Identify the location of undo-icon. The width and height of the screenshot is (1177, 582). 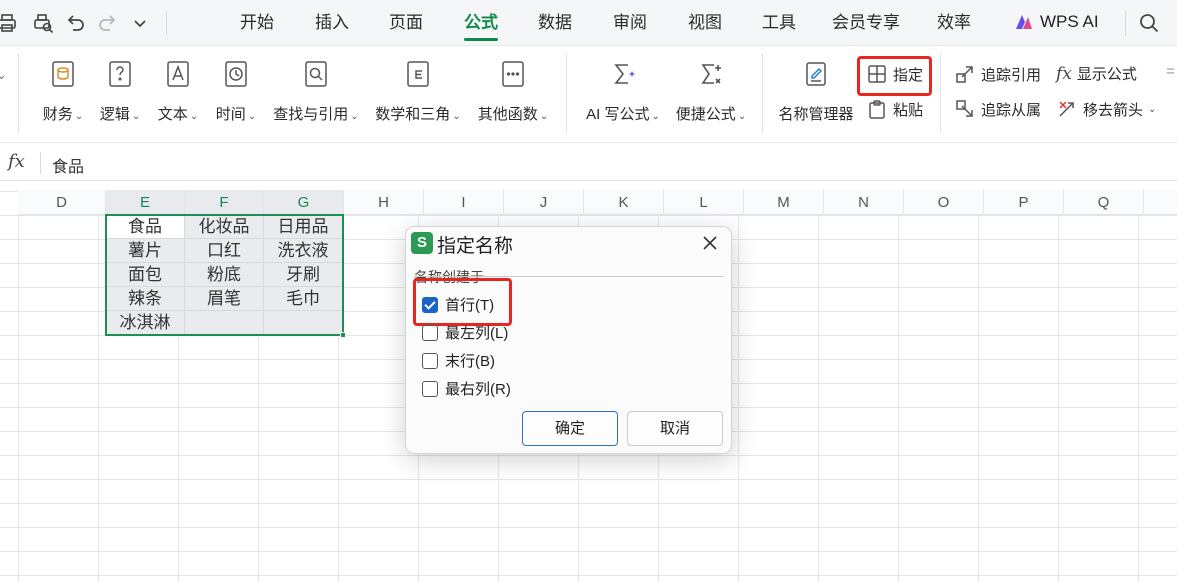
(75, 23).